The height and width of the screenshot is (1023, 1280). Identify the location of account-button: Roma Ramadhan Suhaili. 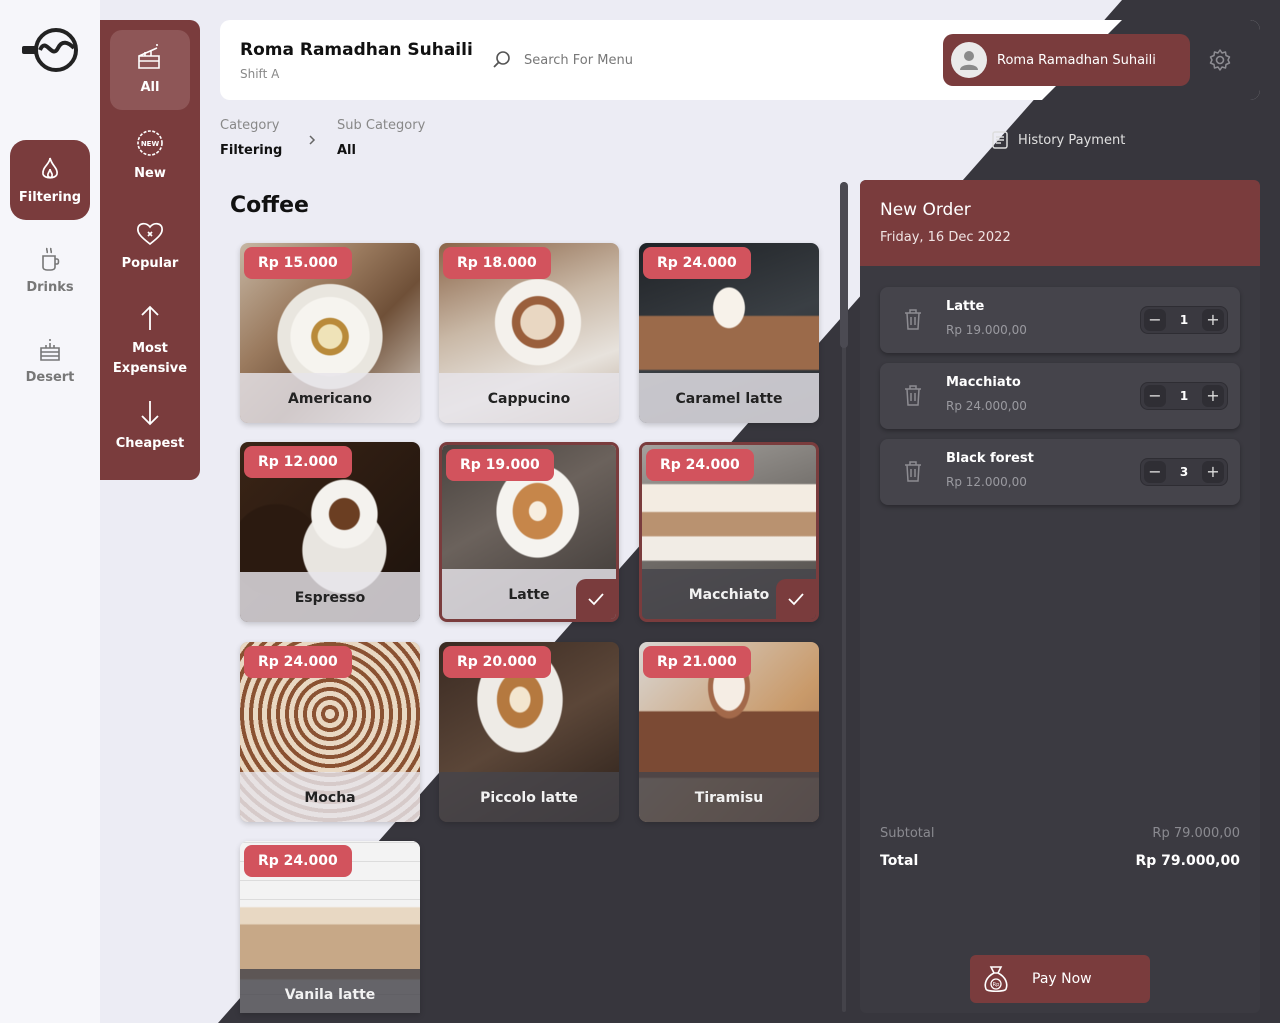
(1066, 60).